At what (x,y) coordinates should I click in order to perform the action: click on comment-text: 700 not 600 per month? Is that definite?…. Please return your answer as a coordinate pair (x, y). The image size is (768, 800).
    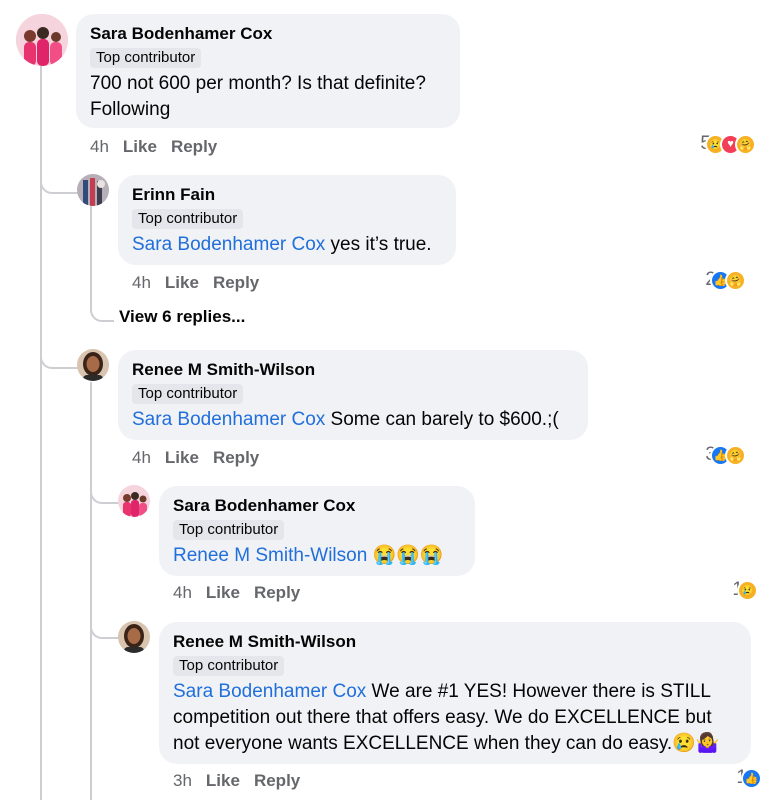
    Looking at the image, I should click on (258, 96).